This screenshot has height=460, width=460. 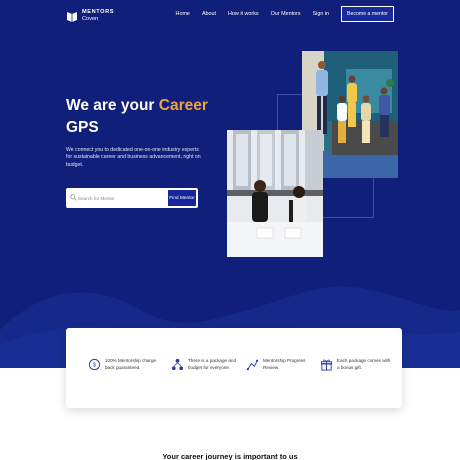 What do you see at coordinates (183, 105) in the screenshot?
I see `headline-accent: Career` at bounding box center [183, 105].